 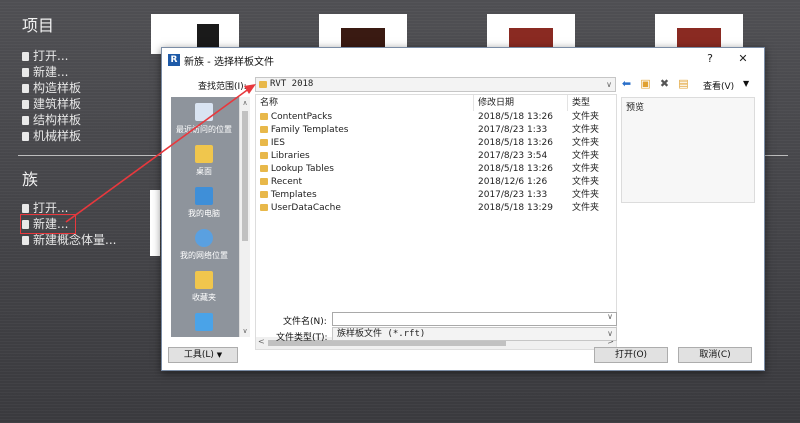 I want to click on arrow-head, so click(x=250, y=89).